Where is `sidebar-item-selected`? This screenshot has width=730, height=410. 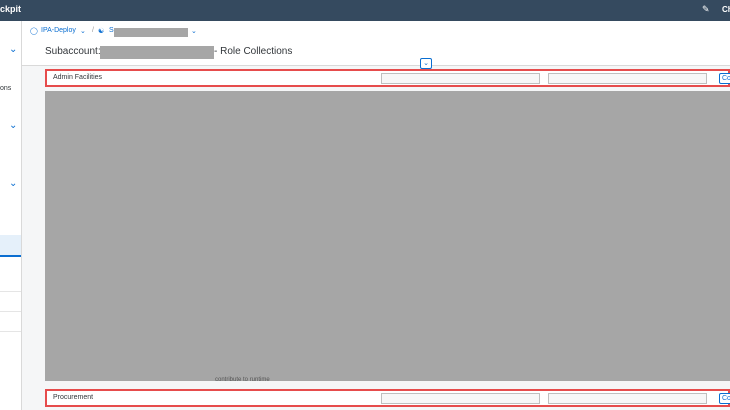
sidebar-item-selected is located at coordinates (10, 246).